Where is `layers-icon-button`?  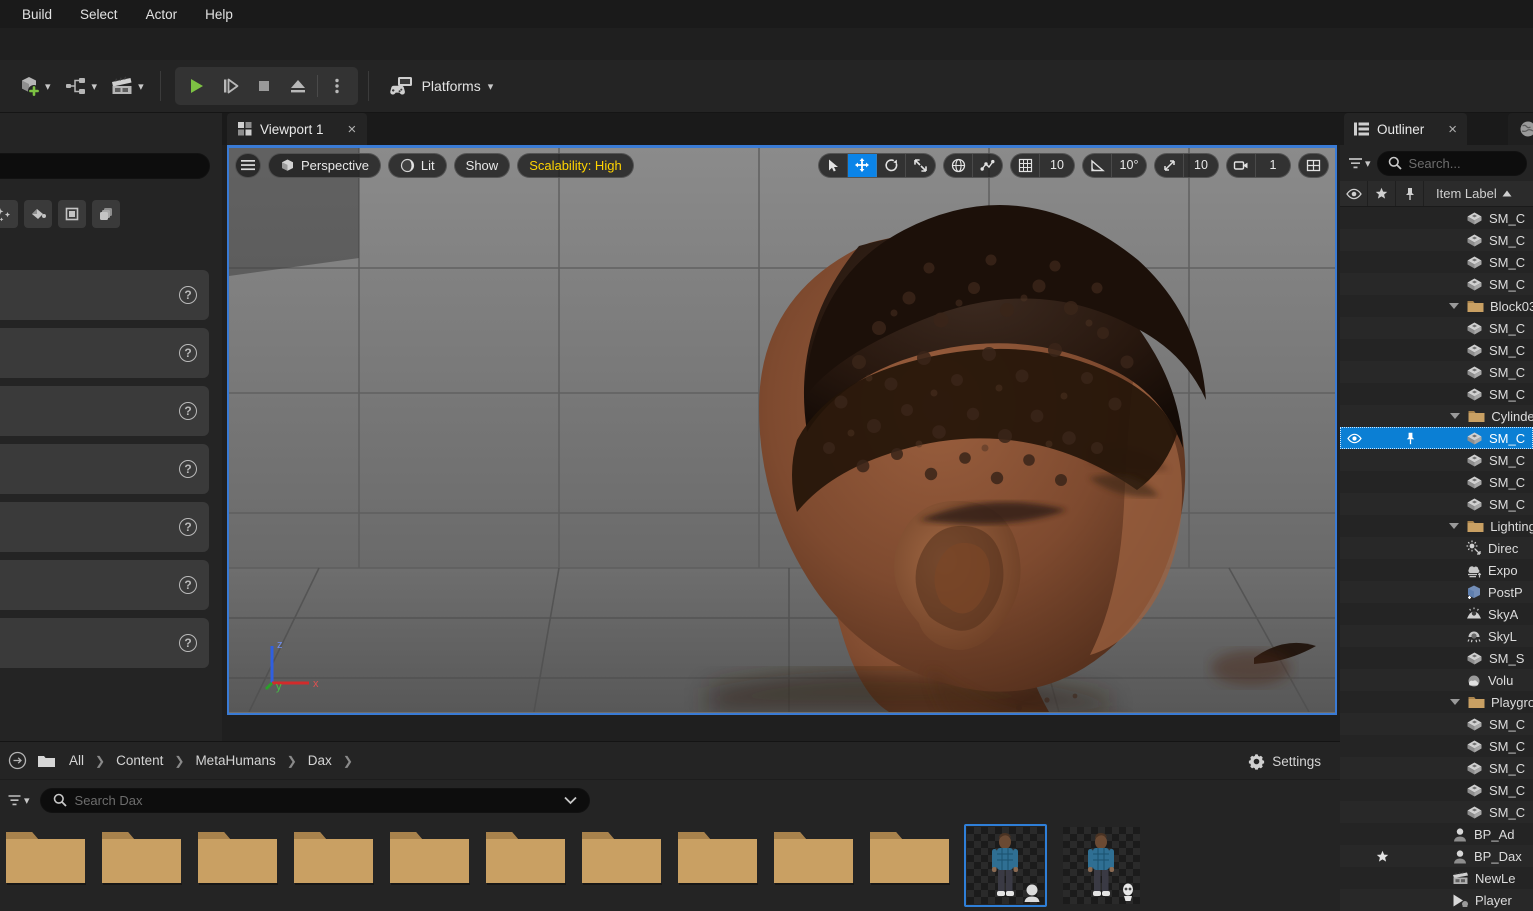
layers-icon-button is located at coordinates (106, 214).